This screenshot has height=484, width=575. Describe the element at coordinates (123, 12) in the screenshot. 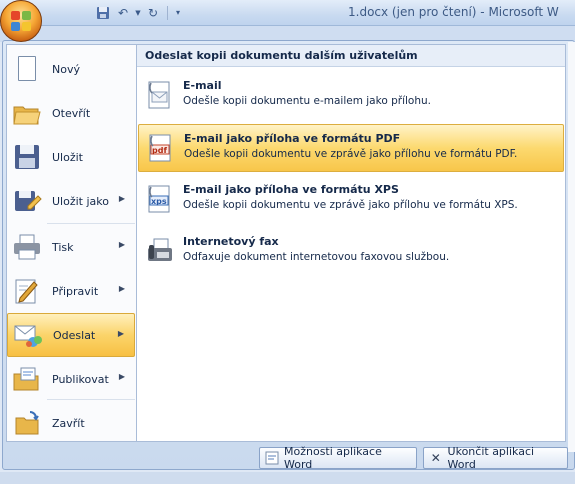

I see `undo-icon: ↶` at that location.